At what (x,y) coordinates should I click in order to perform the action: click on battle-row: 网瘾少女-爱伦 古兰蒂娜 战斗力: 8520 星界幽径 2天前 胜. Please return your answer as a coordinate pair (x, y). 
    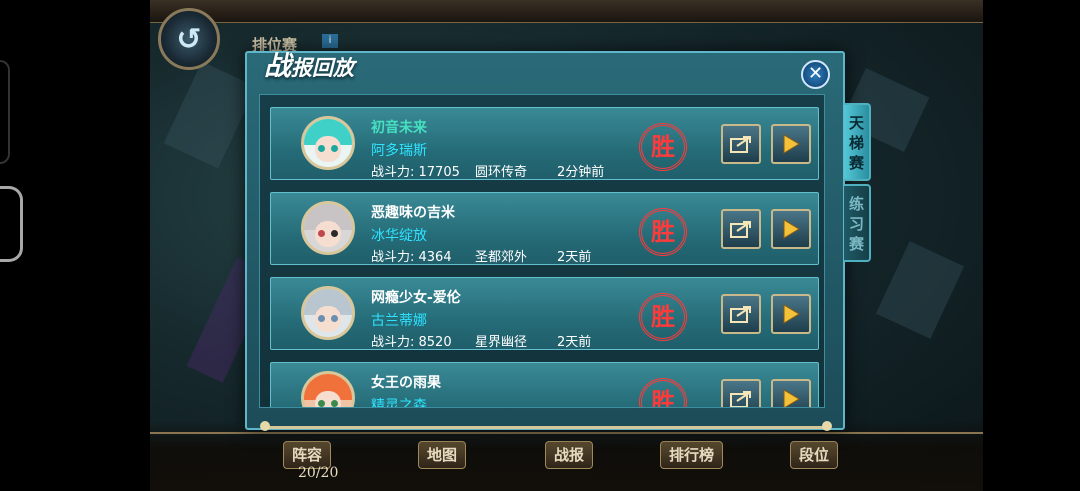
    Looking at the image, I should click on (544, 313).